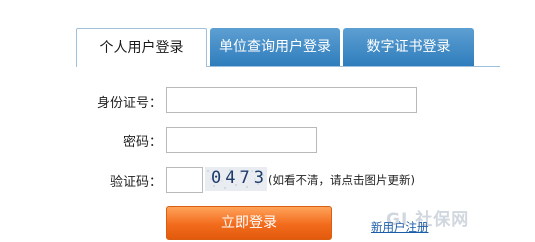 This screenshot has width=535, height=242. What do you see at coordinates (241, 140) in the screenshot?
I see `password-input` at bounding box center [241, 140].